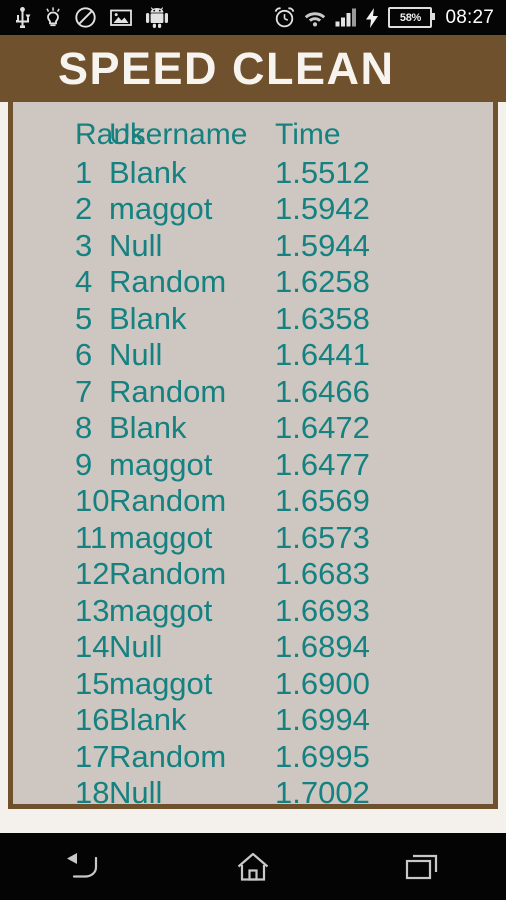  I want to click on cell-rank: 2, so click(84, 208).